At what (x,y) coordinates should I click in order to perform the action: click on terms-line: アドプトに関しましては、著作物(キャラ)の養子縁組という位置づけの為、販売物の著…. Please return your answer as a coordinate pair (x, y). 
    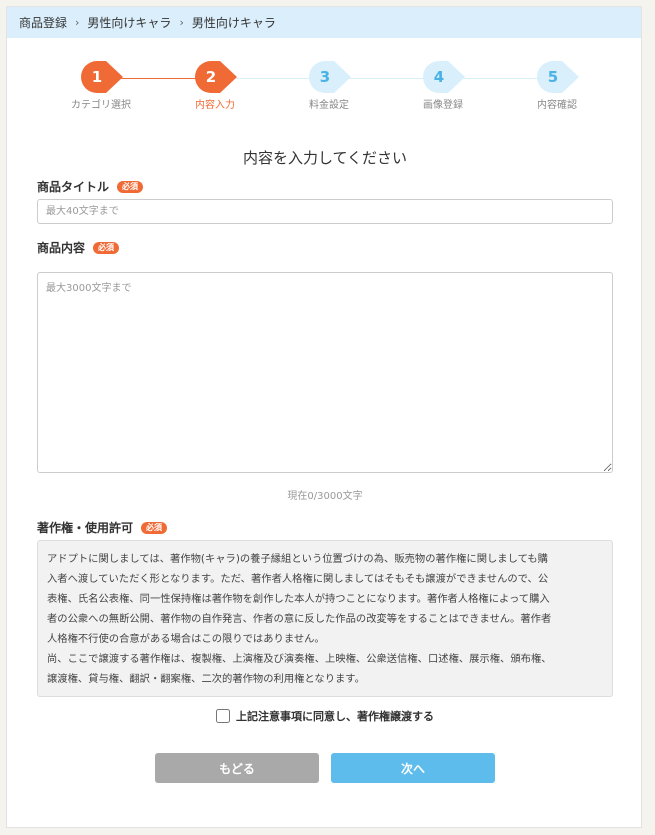
    Looking at the image, I should click on (297, 559).